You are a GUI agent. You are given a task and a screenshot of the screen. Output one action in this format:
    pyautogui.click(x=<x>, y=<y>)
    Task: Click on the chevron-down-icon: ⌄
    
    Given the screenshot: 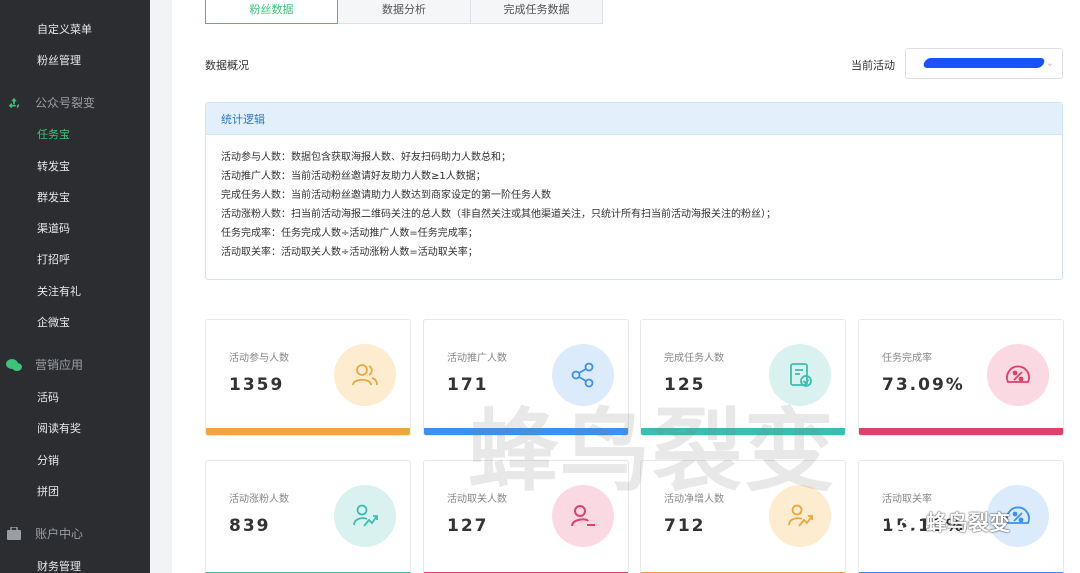 What is the action you would take?
    pyautogui.click(x=1049, y=63)
    